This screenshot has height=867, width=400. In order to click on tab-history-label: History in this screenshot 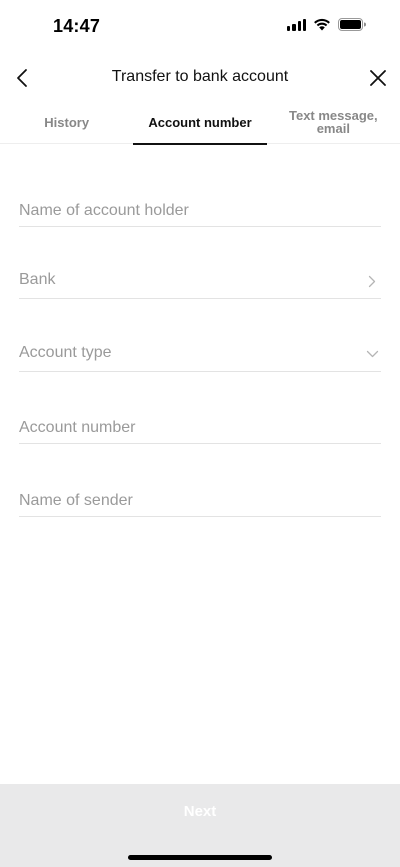, I will do `click(67, 122)`.